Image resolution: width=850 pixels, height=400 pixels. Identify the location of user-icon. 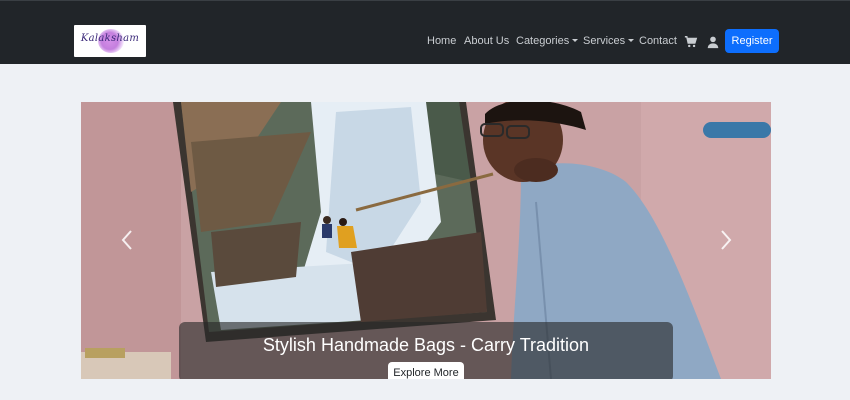
(713, 42).